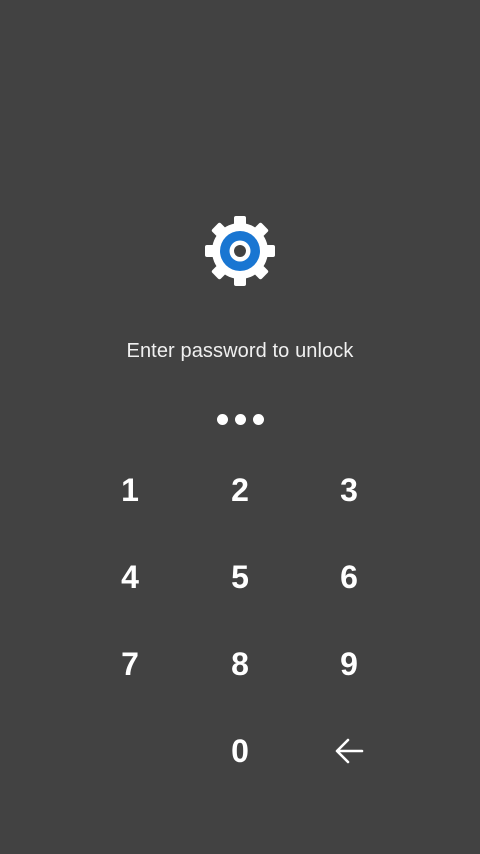  What do you see at coordinates (349, 664) in the screenshot?
I see `key-9: 9` at bounding box center [349, 664].